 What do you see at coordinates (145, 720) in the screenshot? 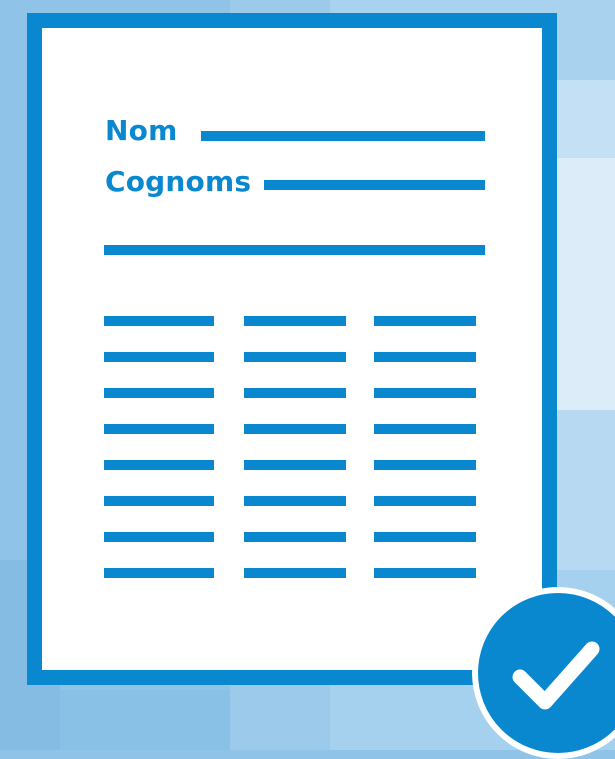
I see `background-tile` at bounding box center [145, 720].